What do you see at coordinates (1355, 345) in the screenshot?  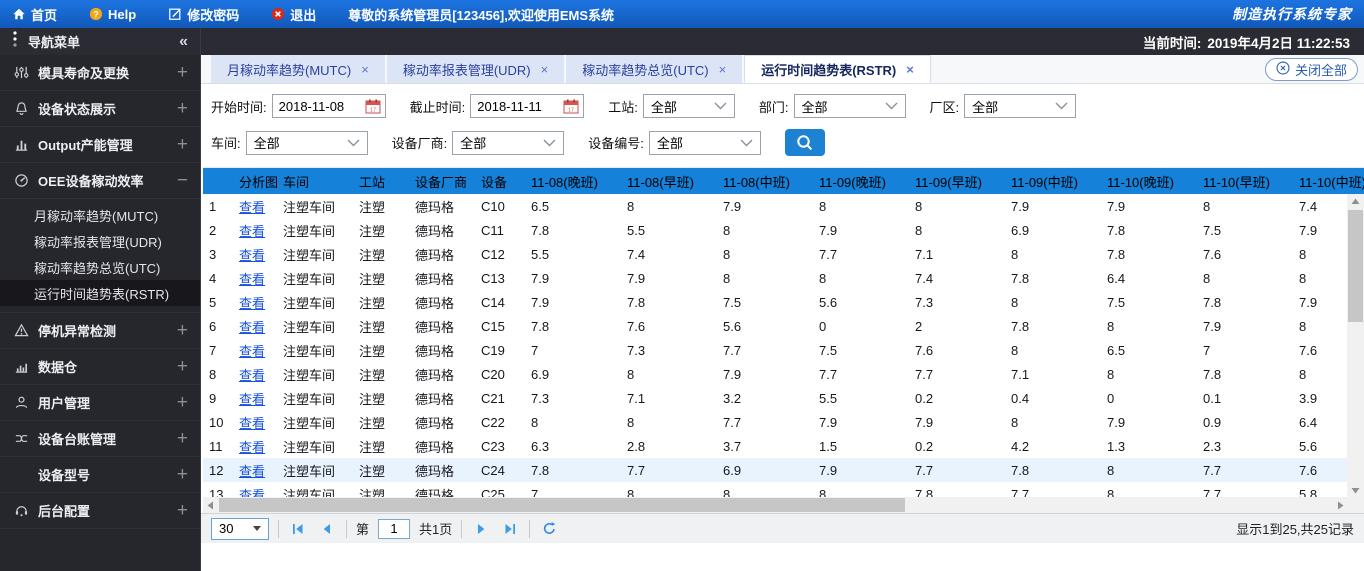 I see `vertical-scrollbar` at bounding box center [1355, 345].